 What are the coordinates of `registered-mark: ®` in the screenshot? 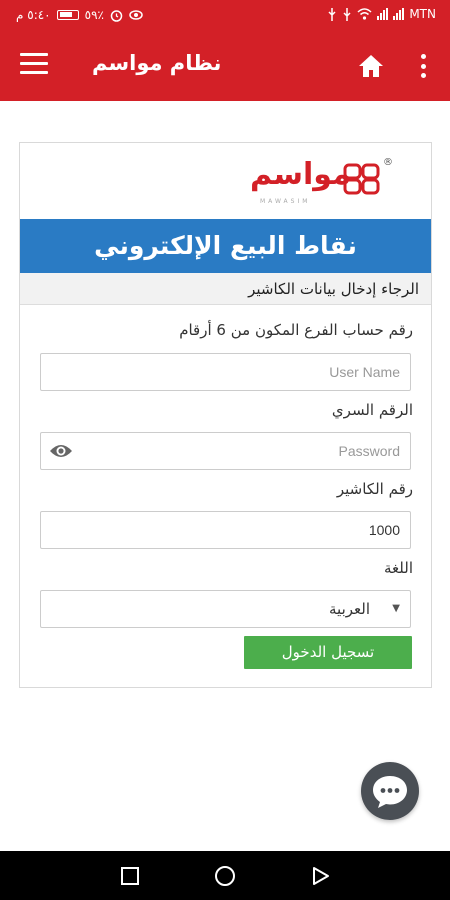 It's located at (388, 162).